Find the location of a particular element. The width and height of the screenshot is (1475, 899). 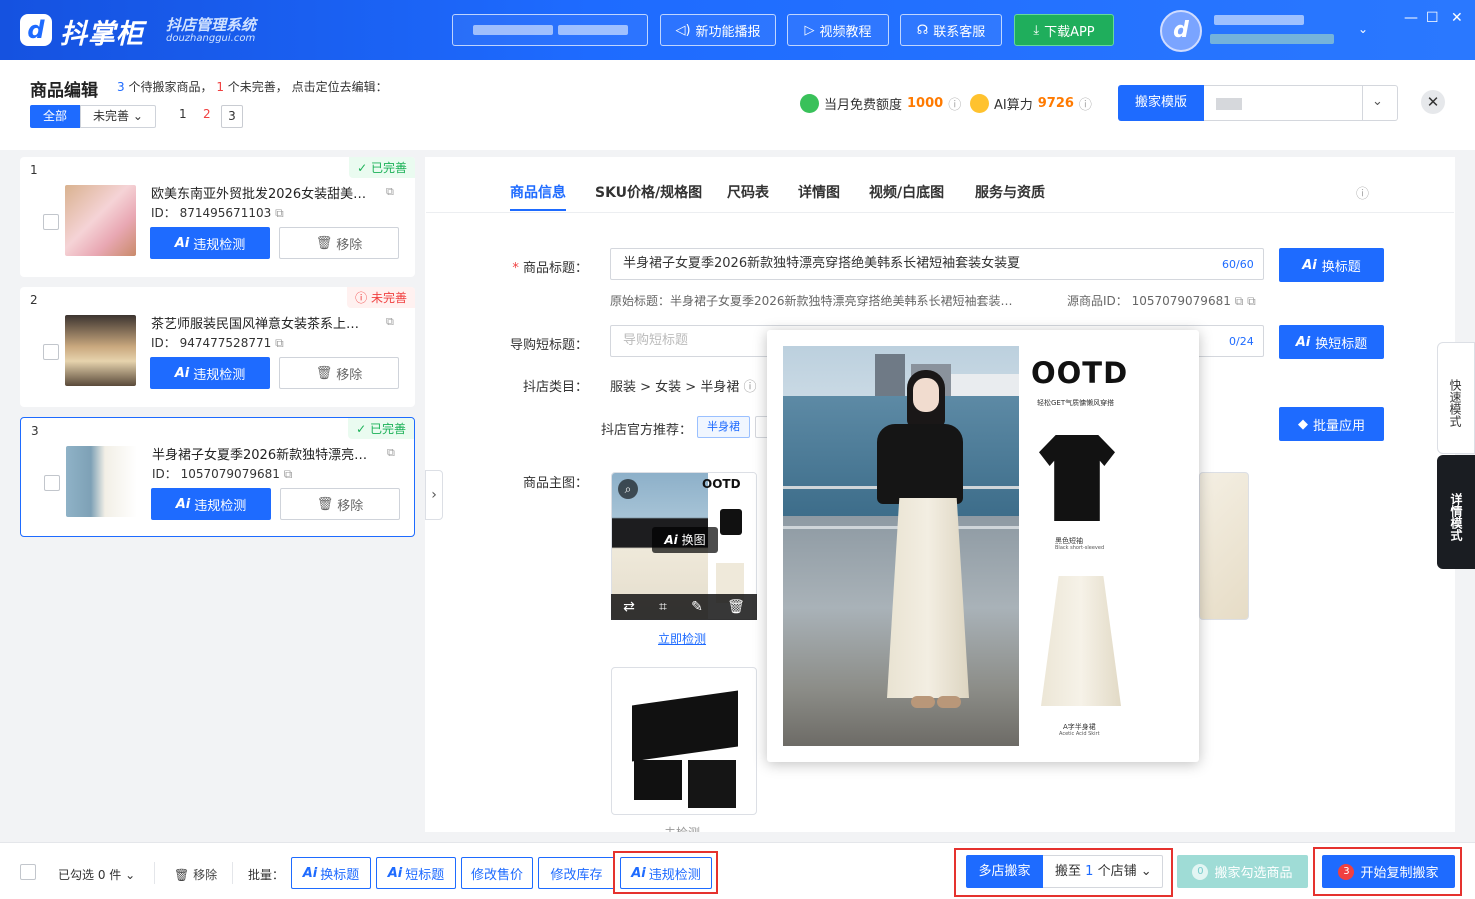

detail-mode-tab: 详情模式 is located at coordinates (1456, 512).